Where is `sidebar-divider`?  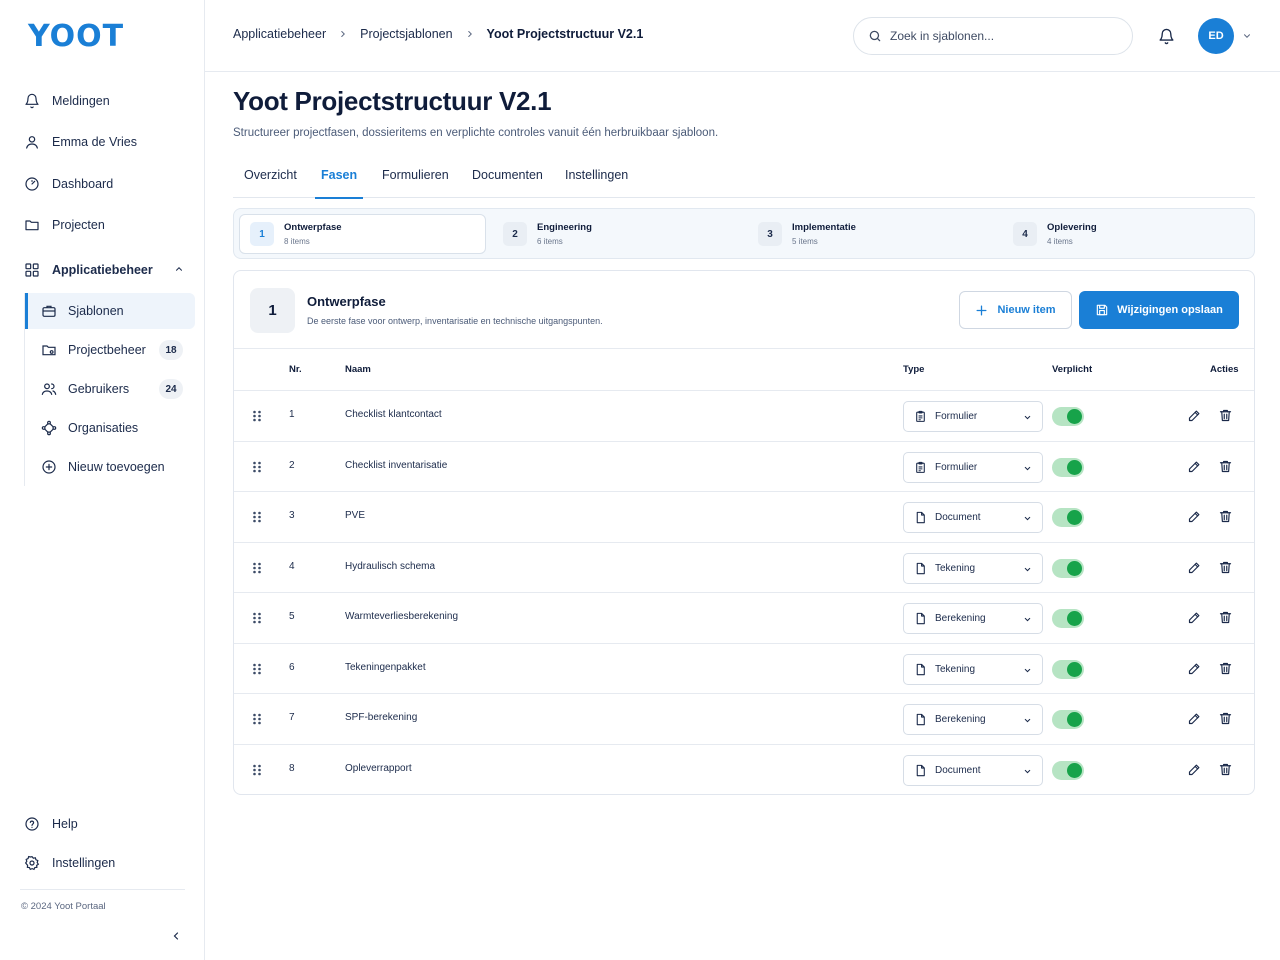
sidebar-divider is located at coordinates (102, 889).